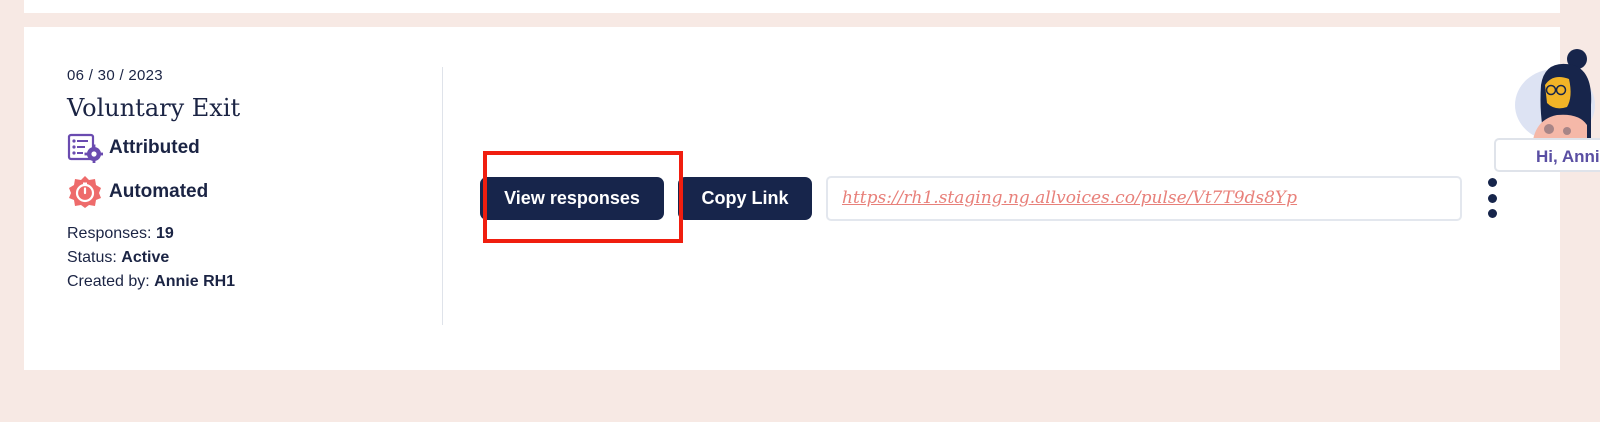  What do you see at coordinates (247, 192) in the screenshot?
I see `tag-automated: Automated` at bounding box center [247, 192].